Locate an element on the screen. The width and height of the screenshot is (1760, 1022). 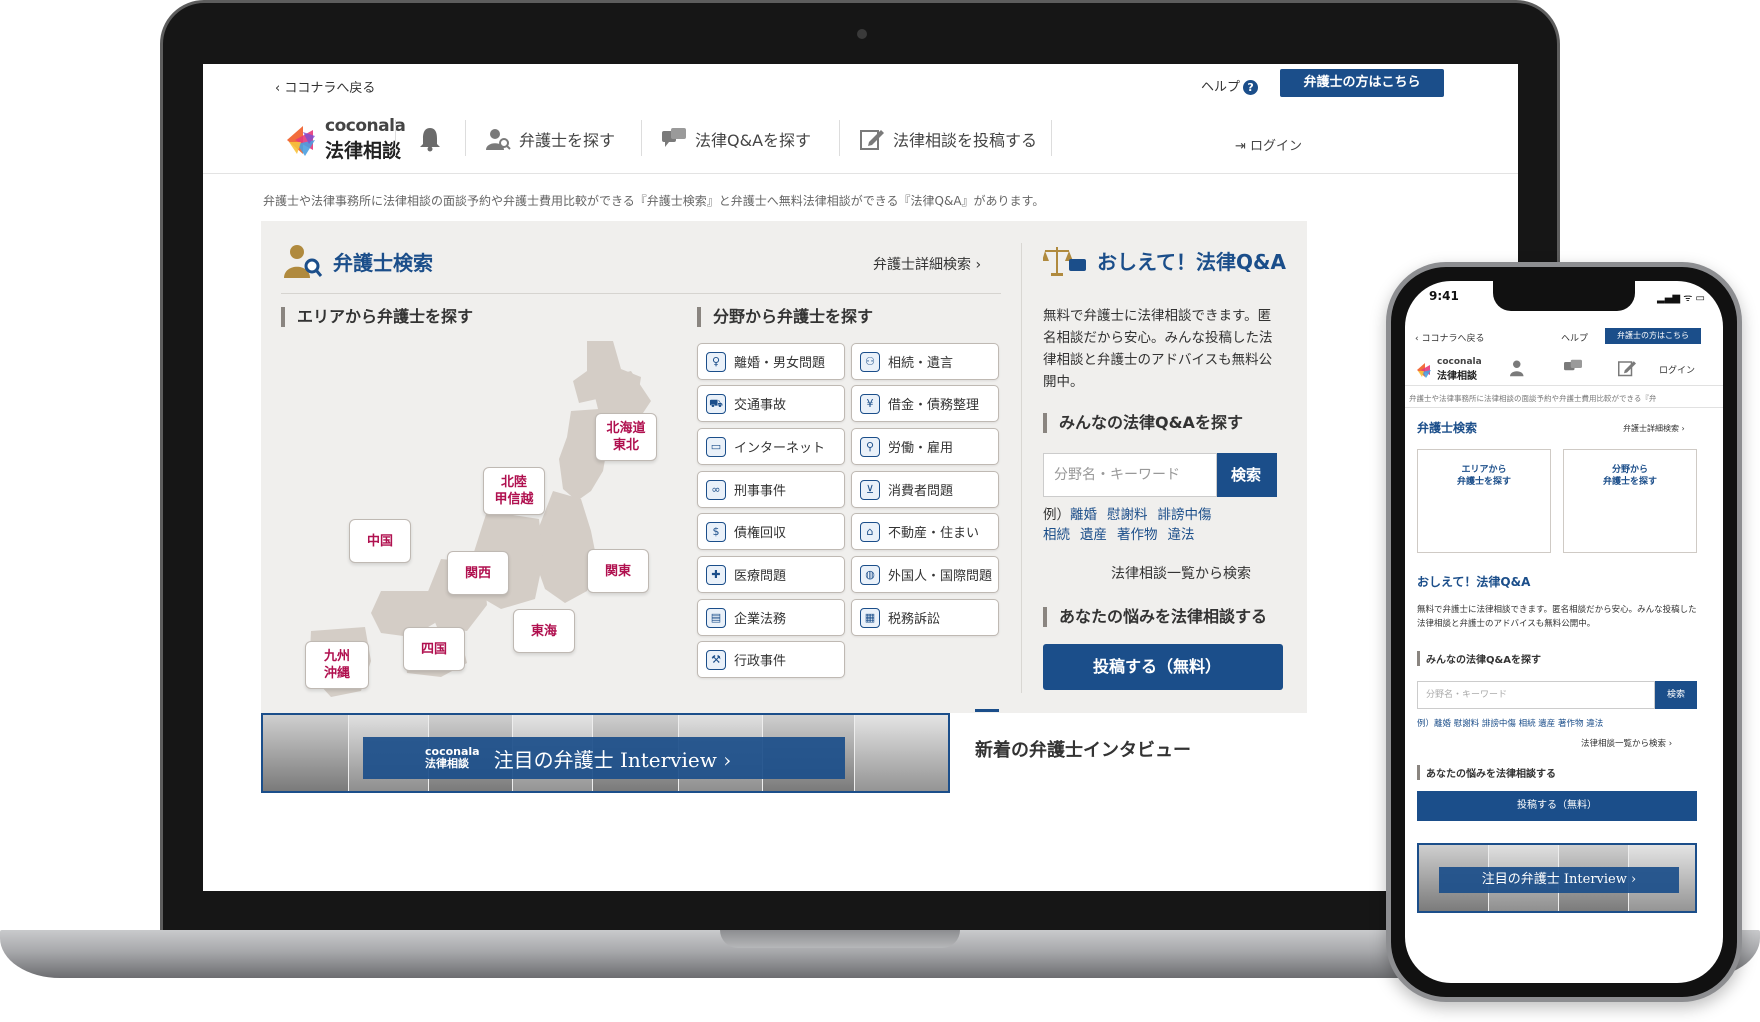
consult-list-link: 法律相談一覧から検索 is located at coordinates (1181, 573).